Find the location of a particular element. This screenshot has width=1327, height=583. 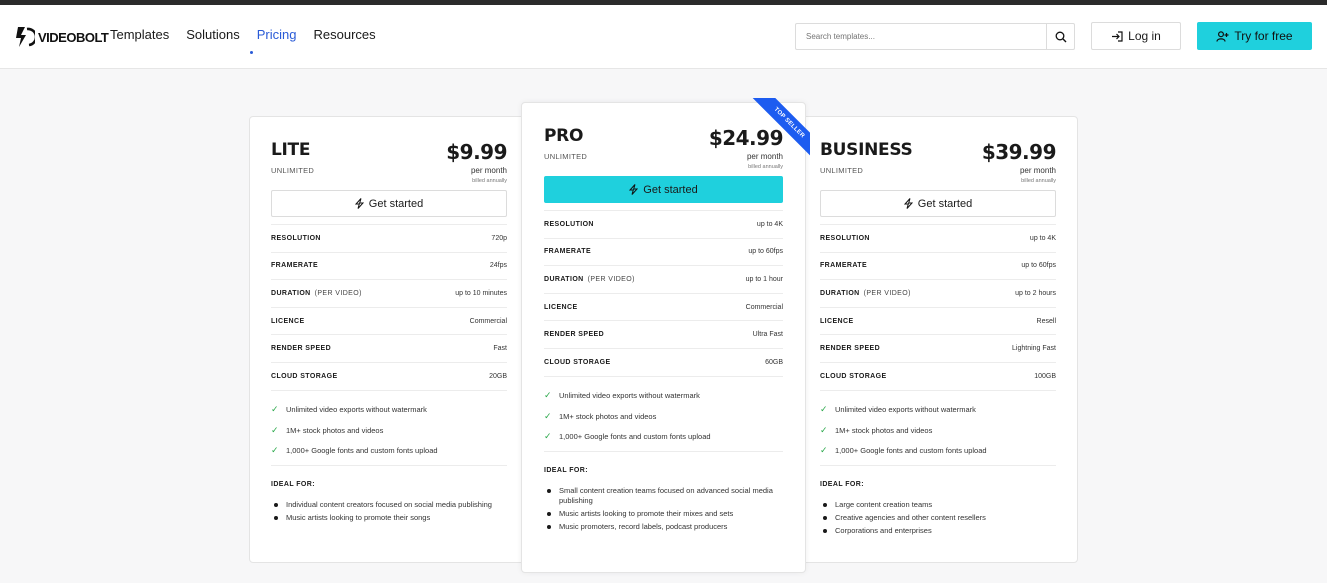

login-button: Log in is located at coordinates (1136, 36).